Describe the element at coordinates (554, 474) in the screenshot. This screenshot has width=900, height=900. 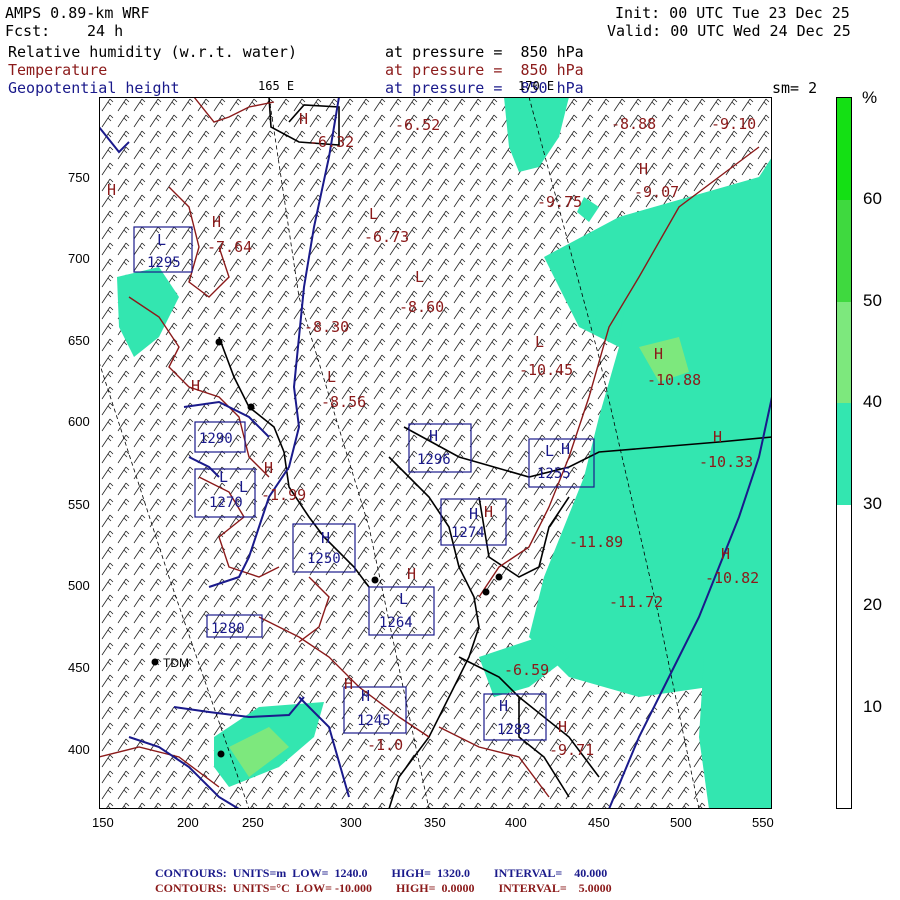
I see `height-label: 1255` at that location.